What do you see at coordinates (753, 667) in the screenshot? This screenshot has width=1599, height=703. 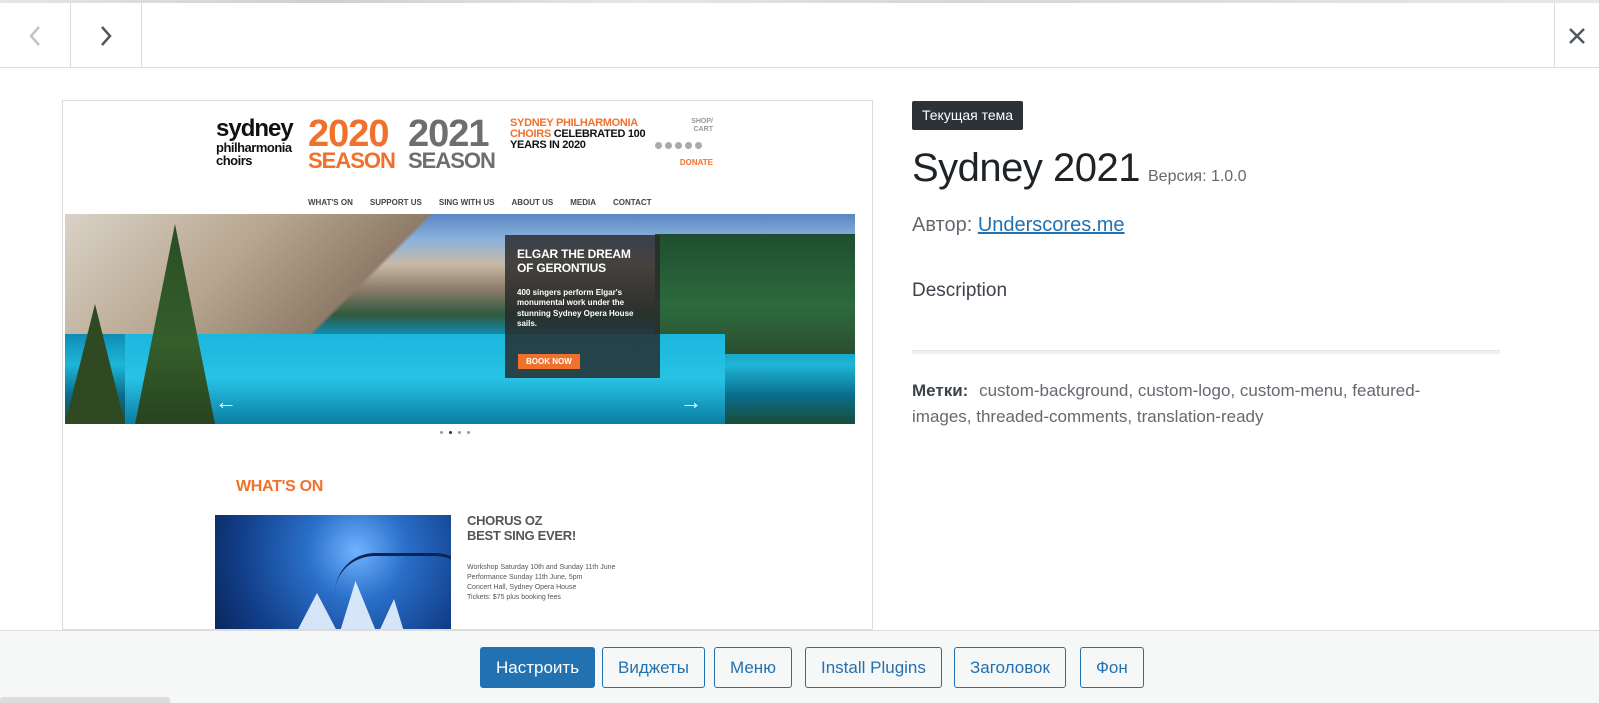 I see `menus-button: Меню` at bounding box center [753, 667].